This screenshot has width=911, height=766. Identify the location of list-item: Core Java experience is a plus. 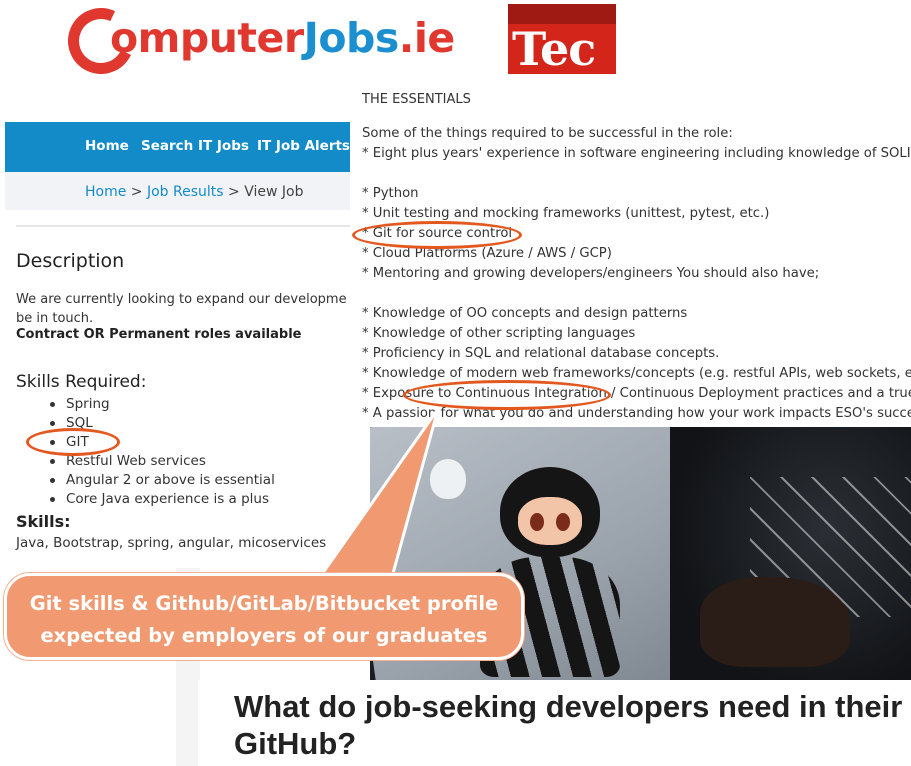
(162, 499).